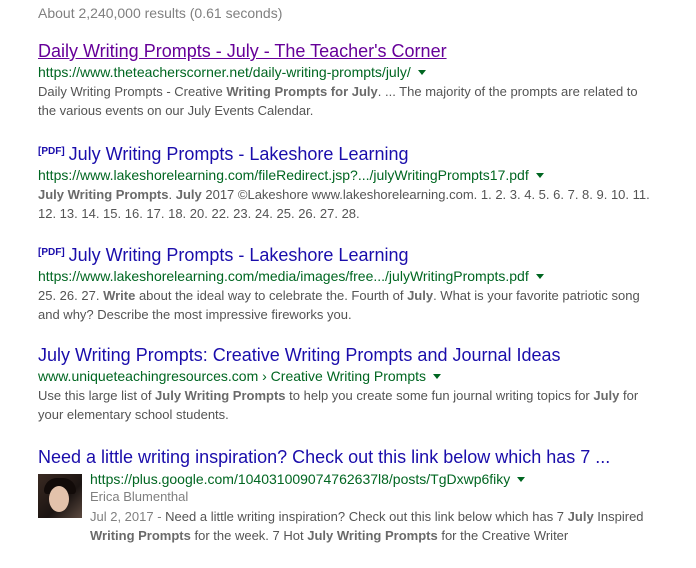 This screenshot has width=696, height=568. What do you see at coordinates (97, 395) in the screenshot?
I see `snippet-text: Use this large list of` at bounding box center [97, 395].